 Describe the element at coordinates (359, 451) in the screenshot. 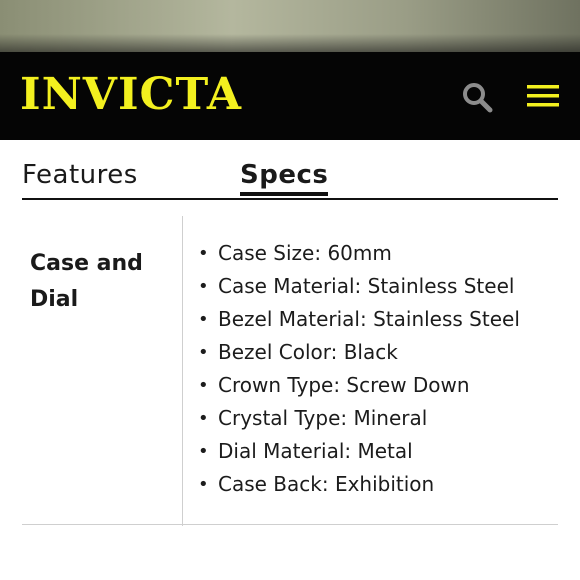

I see `spec-item: Dial Material: Metal` at that location.